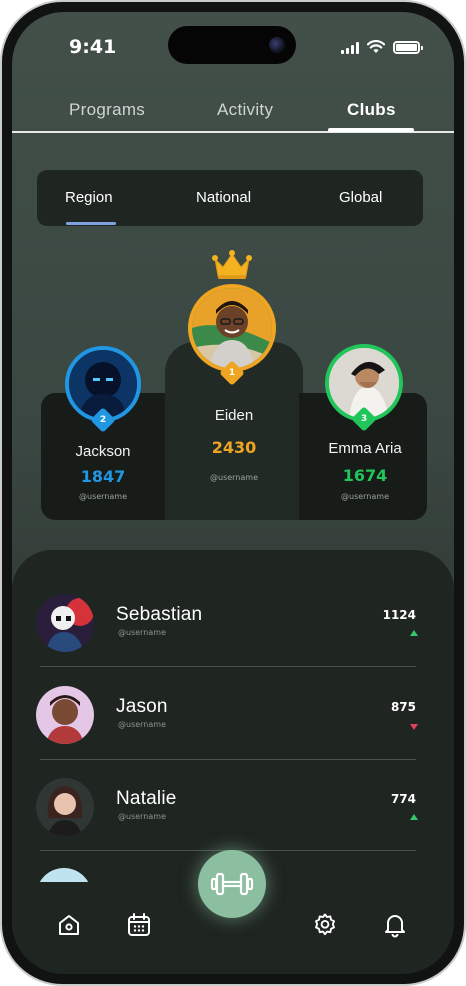 Image resolution: width=466 pixels, height=986 pixels. I want to click on rank-badge-1: 1, so click(232, 373).